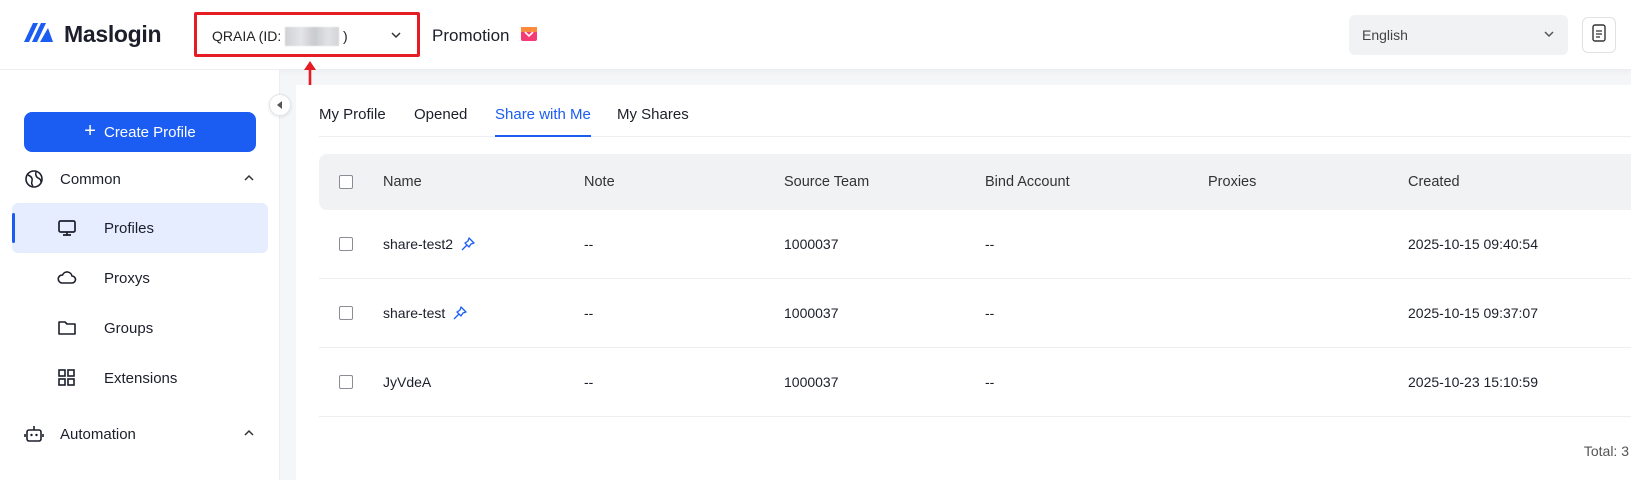 Image resolution: width=1631 pixels, height=480 pixels. Describe the element at coordinates (1473, 313) in the screenshot. I see `profile-created: 2025-10-15 09:37:07` at that location.